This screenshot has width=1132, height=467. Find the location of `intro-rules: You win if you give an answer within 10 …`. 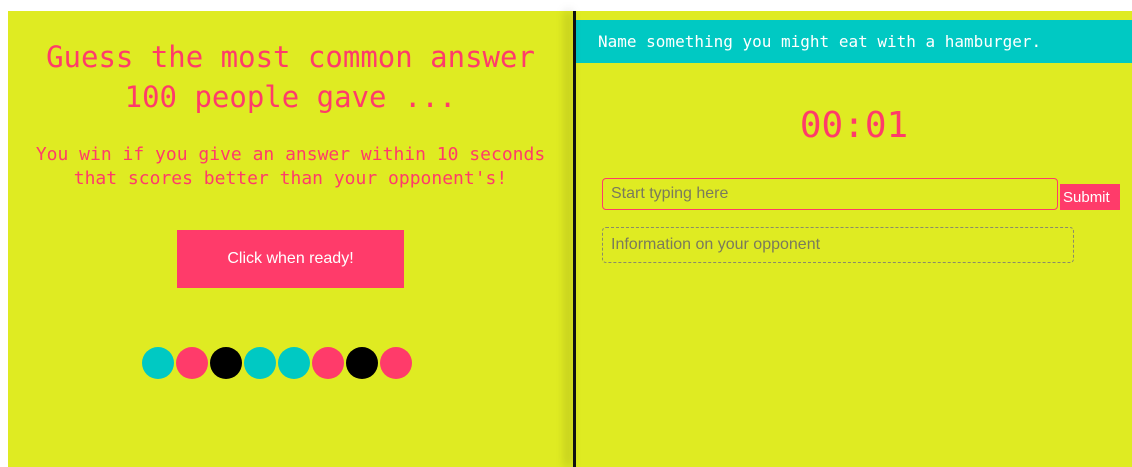

intro-rules: You win if you give an answer within 10 … is located at coordinates (290, 166).